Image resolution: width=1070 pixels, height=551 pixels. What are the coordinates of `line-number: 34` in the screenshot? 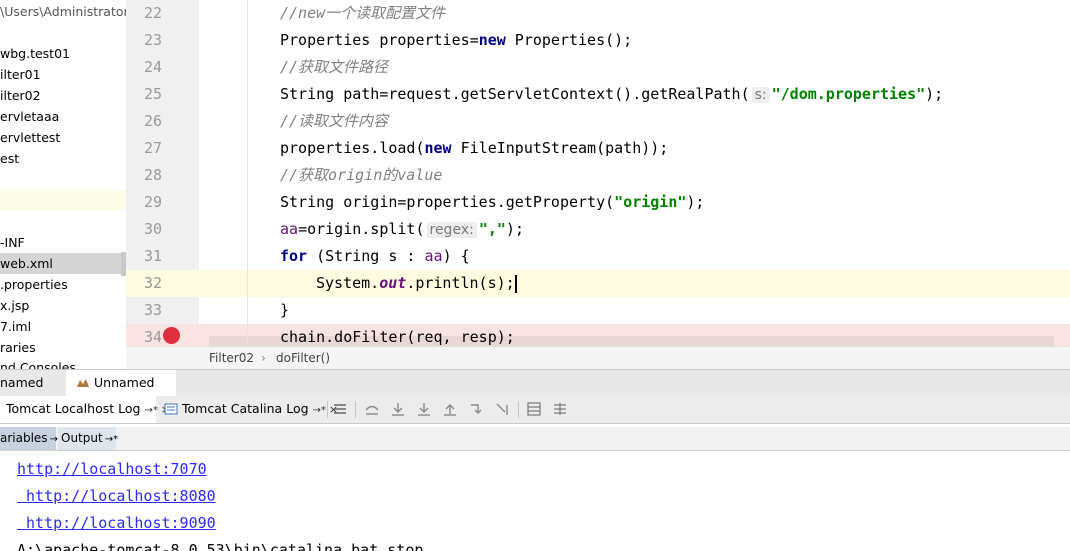 It's located at (152, 337).